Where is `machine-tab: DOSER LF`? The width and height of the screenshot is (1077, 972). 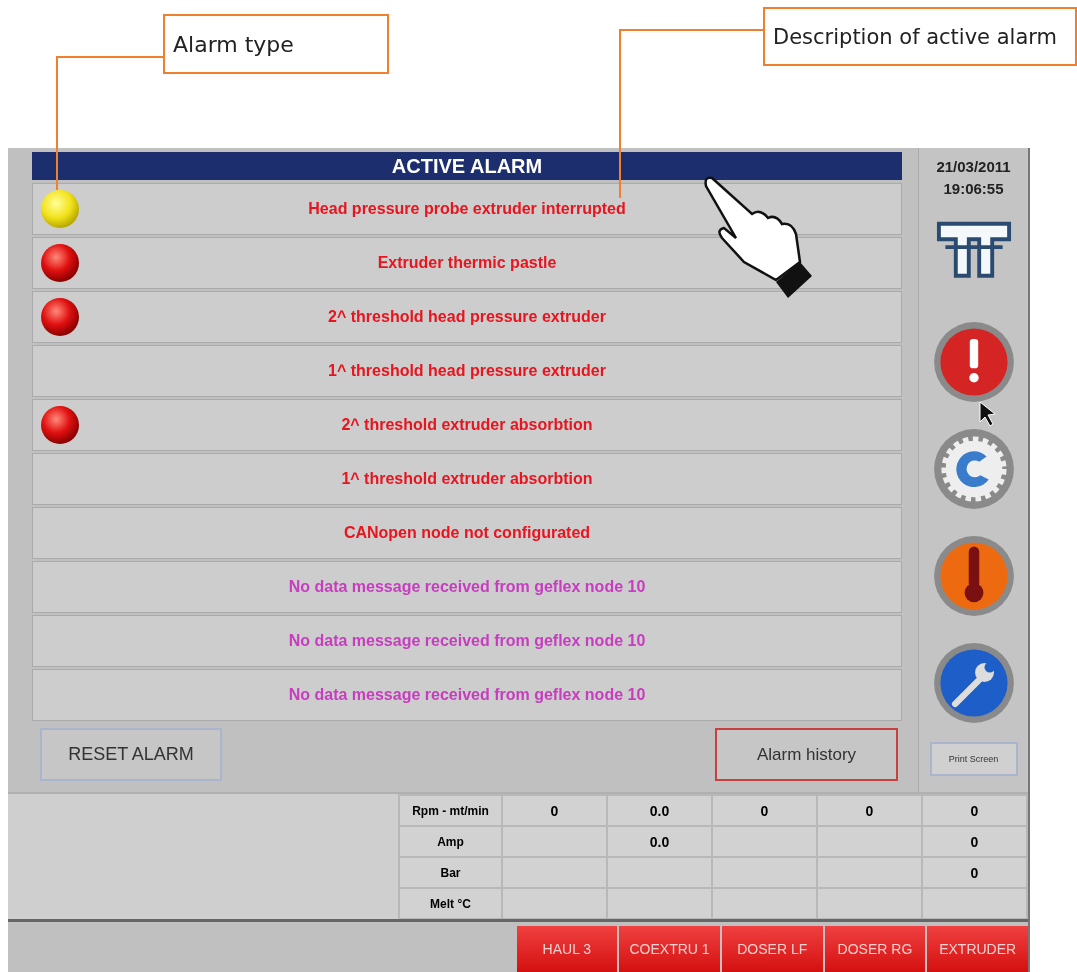
machine-tab: DOSER LF is located at coordinates (772, 949).